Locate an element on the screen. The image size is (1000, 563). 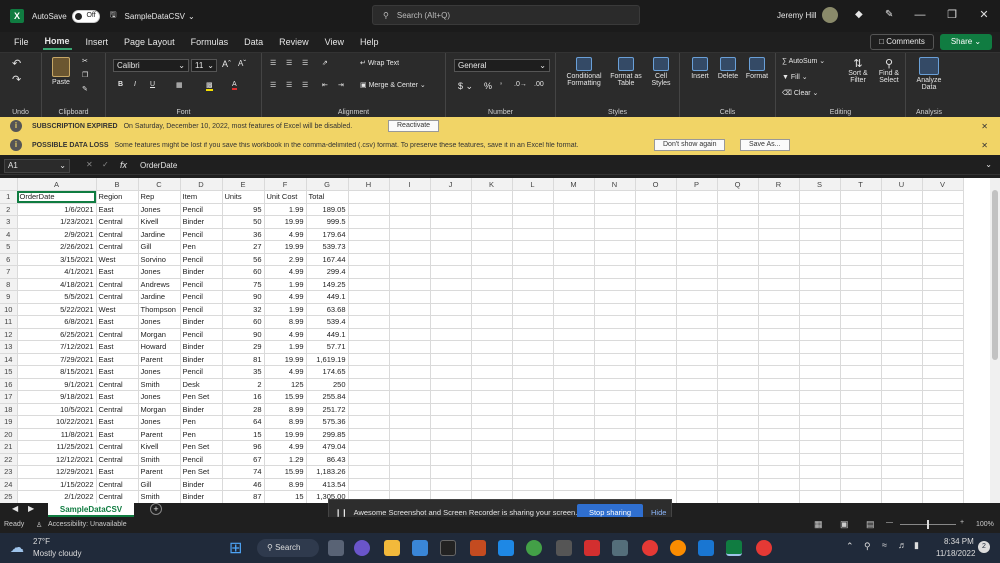
cell: Kivell is located at coordinates (159, 447).